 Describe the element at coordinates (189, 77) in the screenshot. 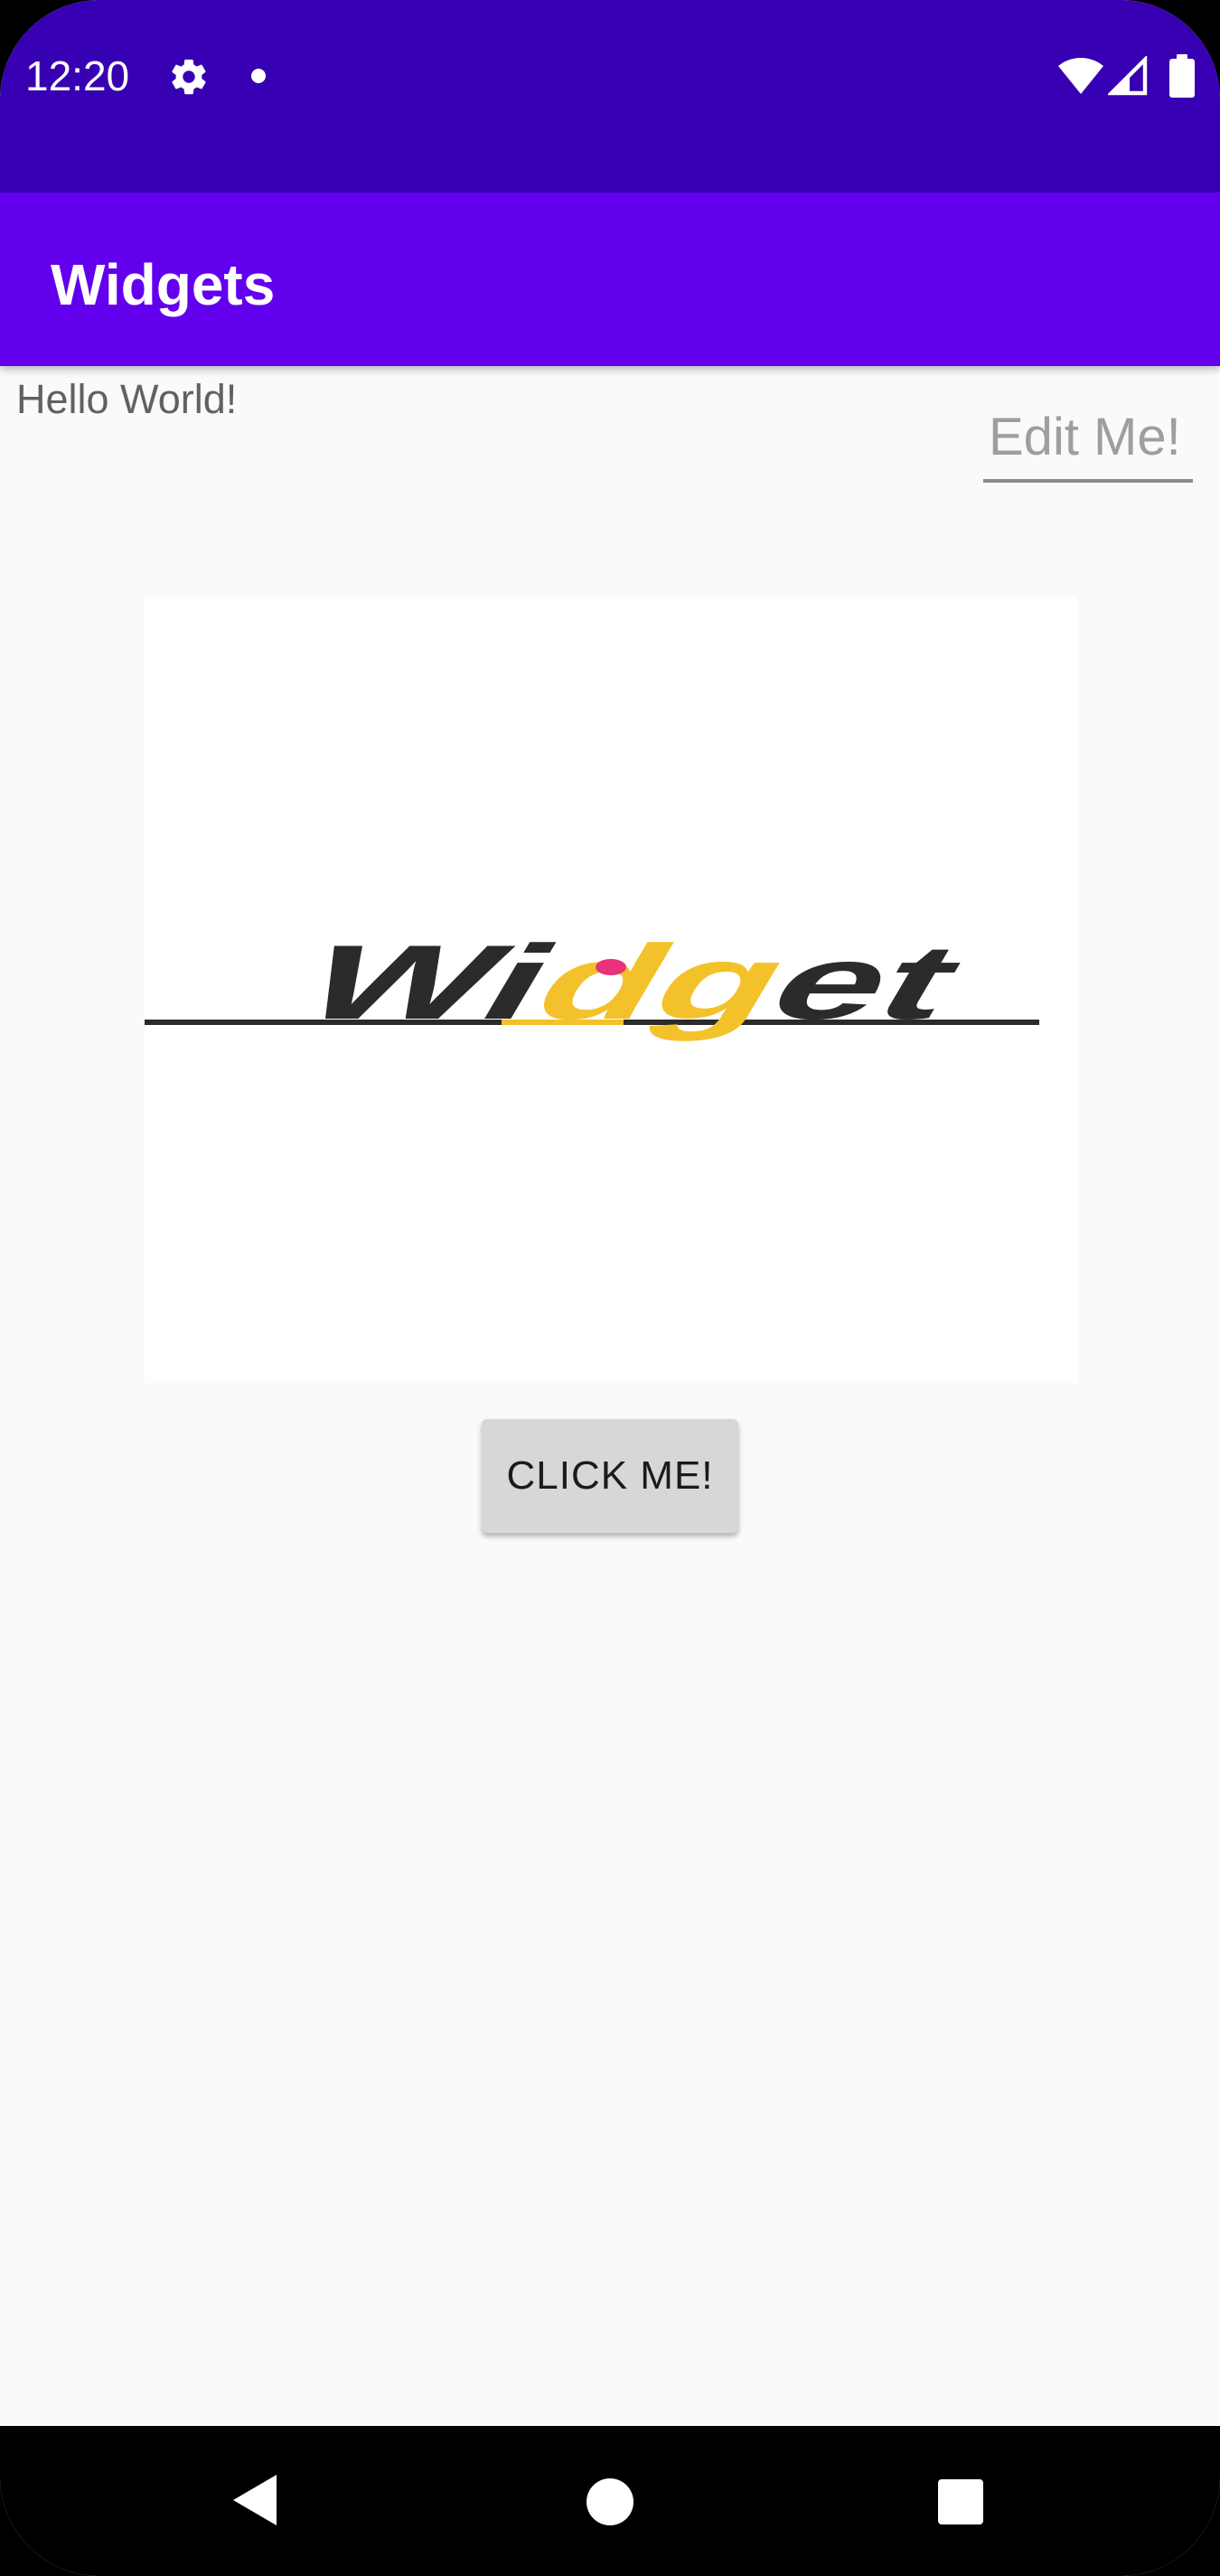

I see `gear-icon` at that location.